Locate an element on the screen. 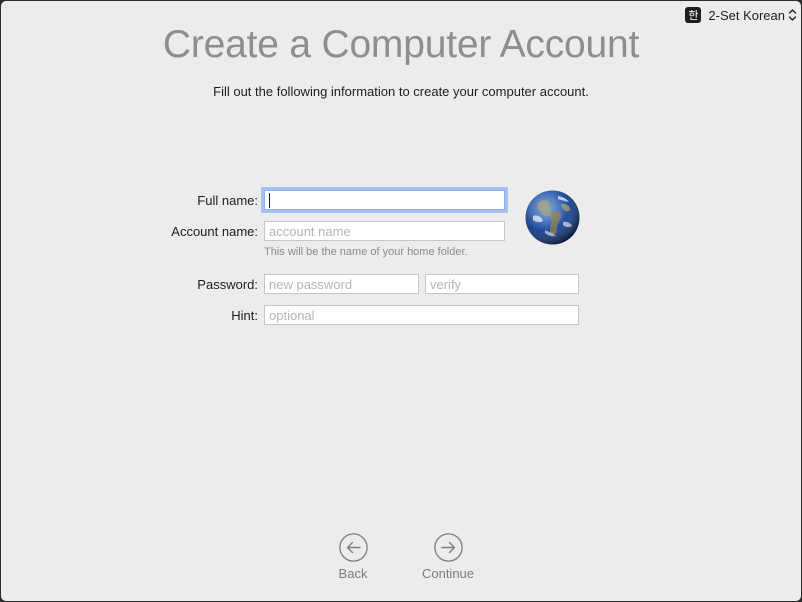 The height and width of the screenshot is (602, 802). back-button: Back is located at coordinates (353, 557).